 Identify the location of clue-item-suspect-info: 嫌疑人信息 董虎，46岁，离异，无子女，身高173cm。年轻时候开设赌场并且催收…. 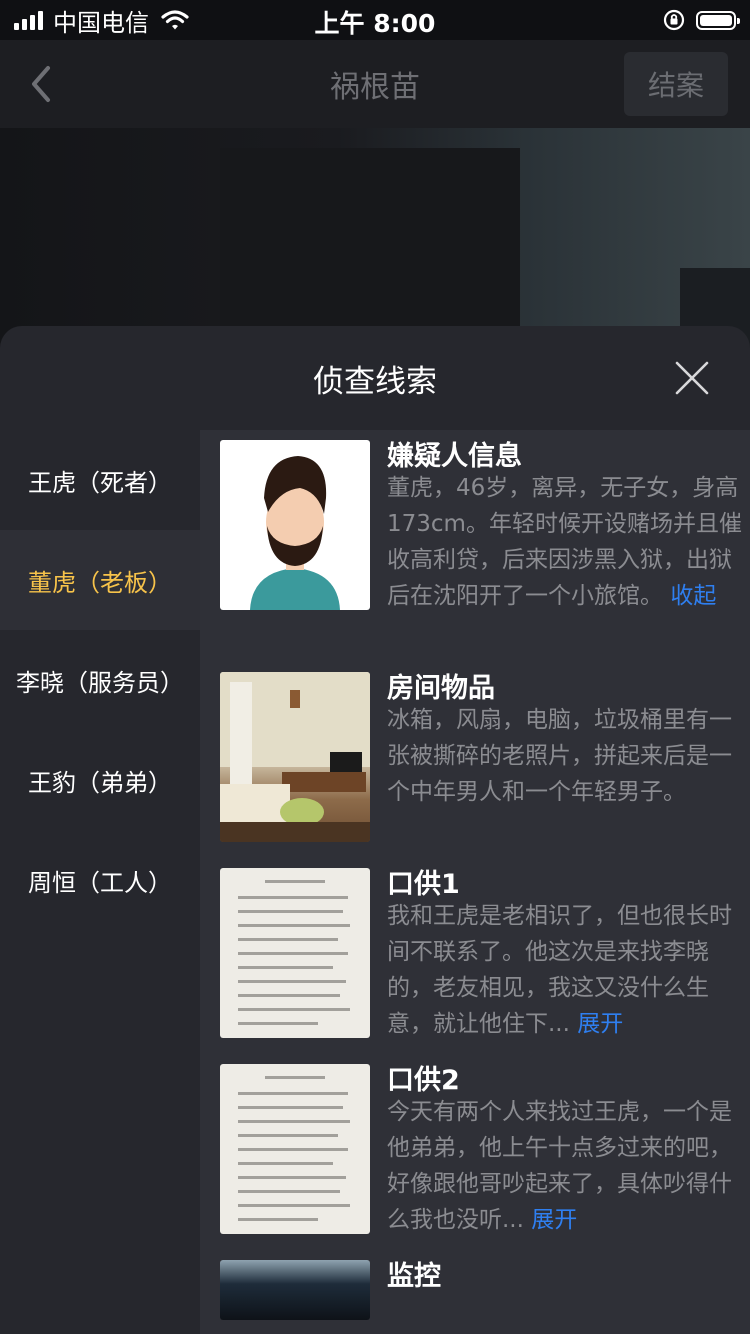
(481, 530).